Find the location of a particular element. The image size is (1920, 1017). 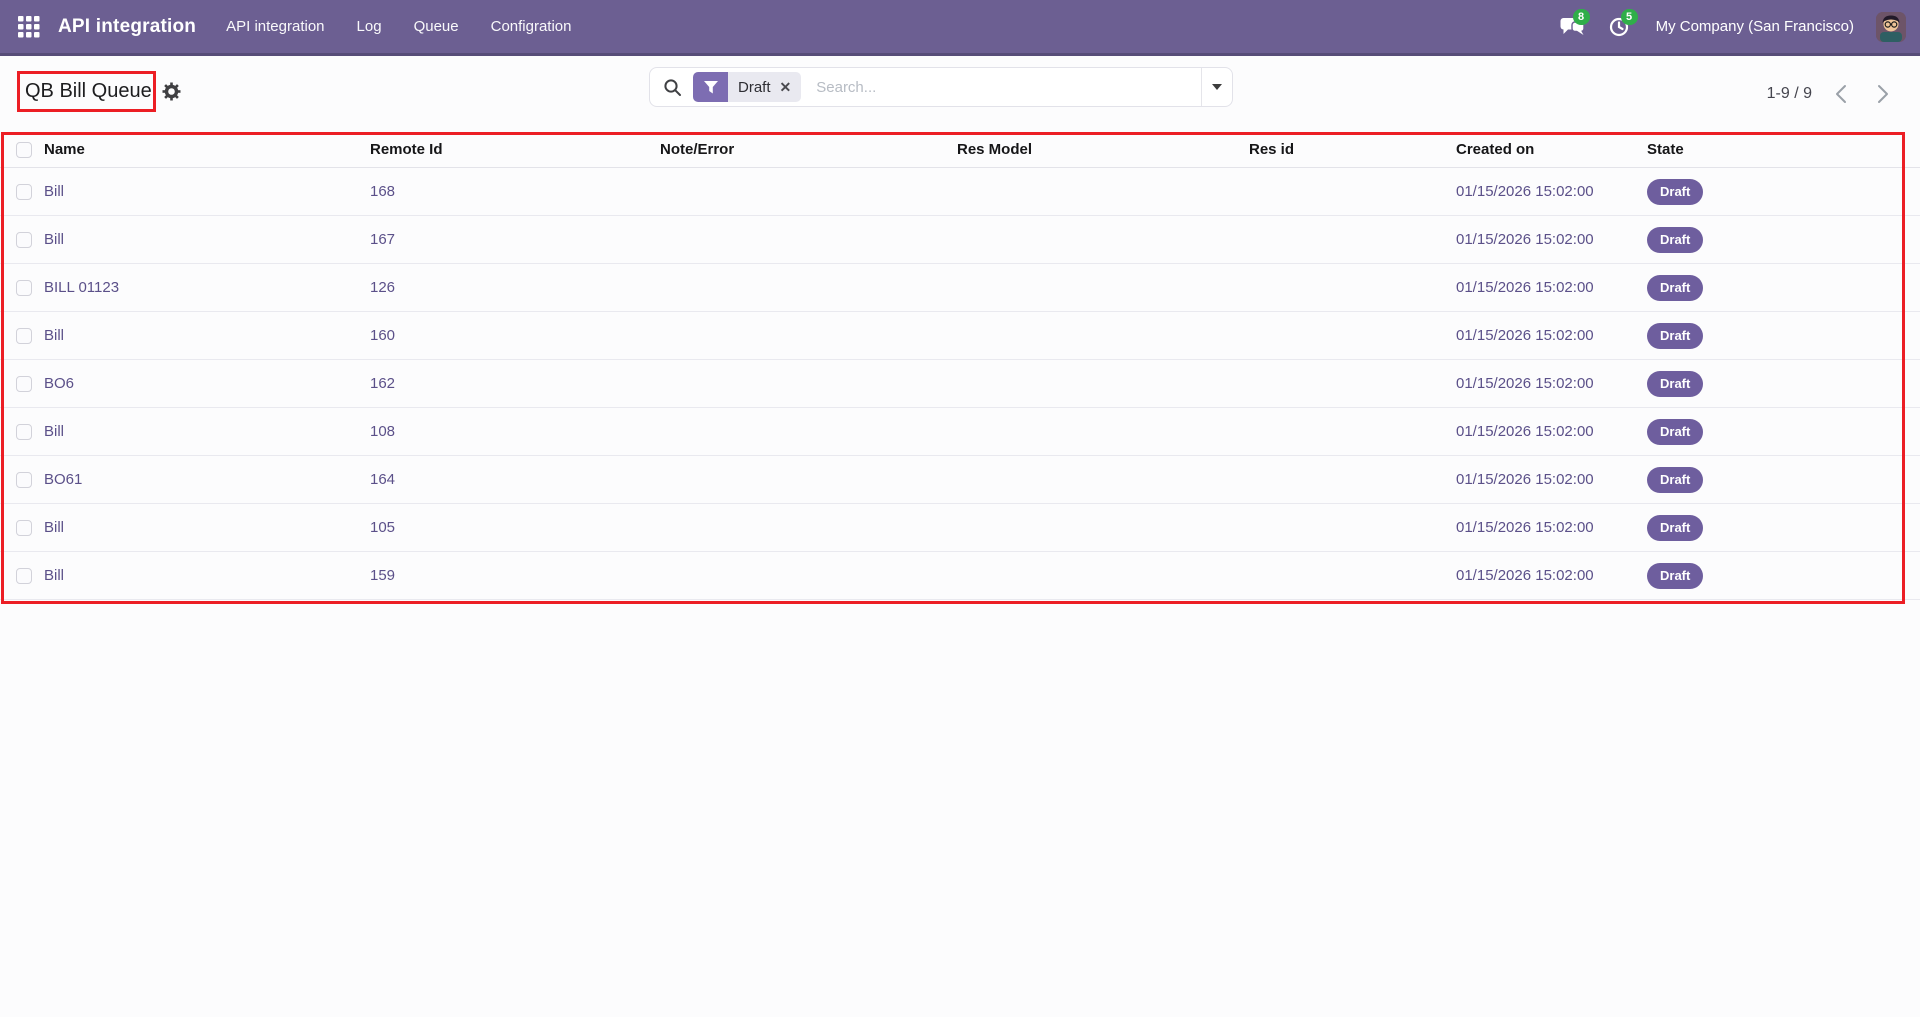

messages-menu-button: 8 is located at coordinates (1575, 23).